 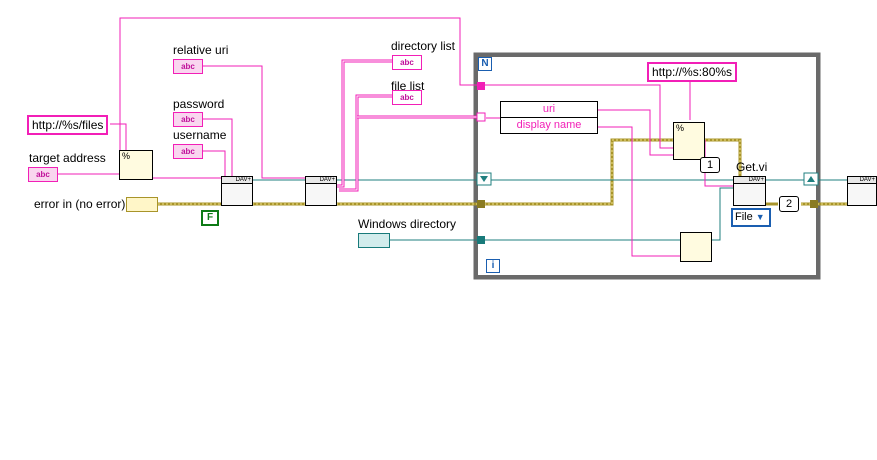 I want to click on unbundle-by-name-node: uri display name, so click(x=549, y=117).